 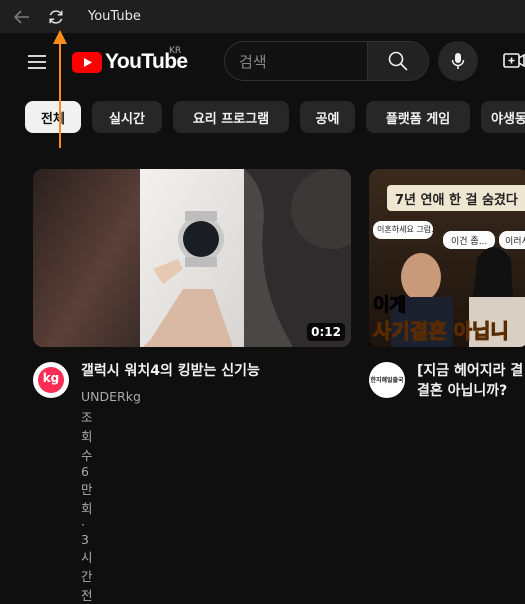 I want to click on search-button, so click(x=398, y=61).